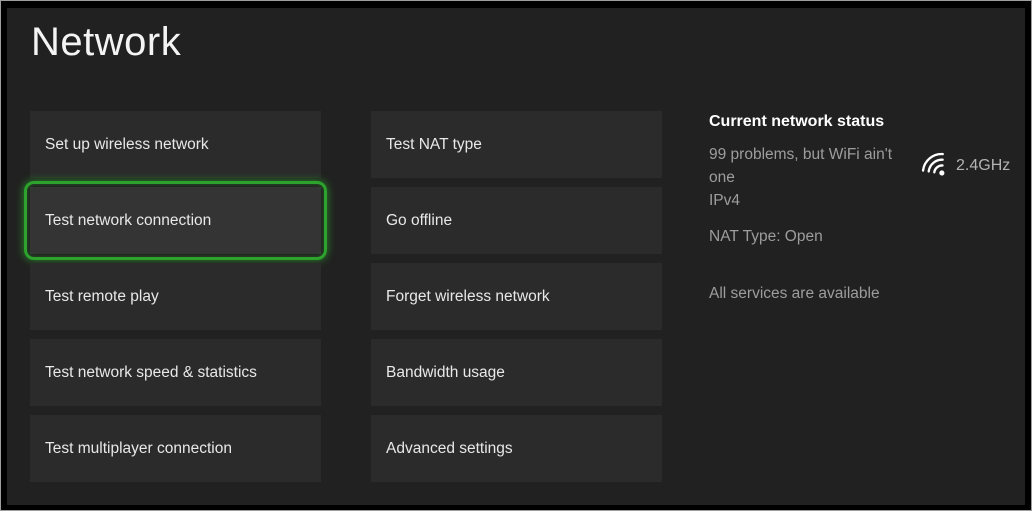 The width and height of the screenshot is (1032, 511). I want to click on status-heading: Current network status, so click(797, 121).